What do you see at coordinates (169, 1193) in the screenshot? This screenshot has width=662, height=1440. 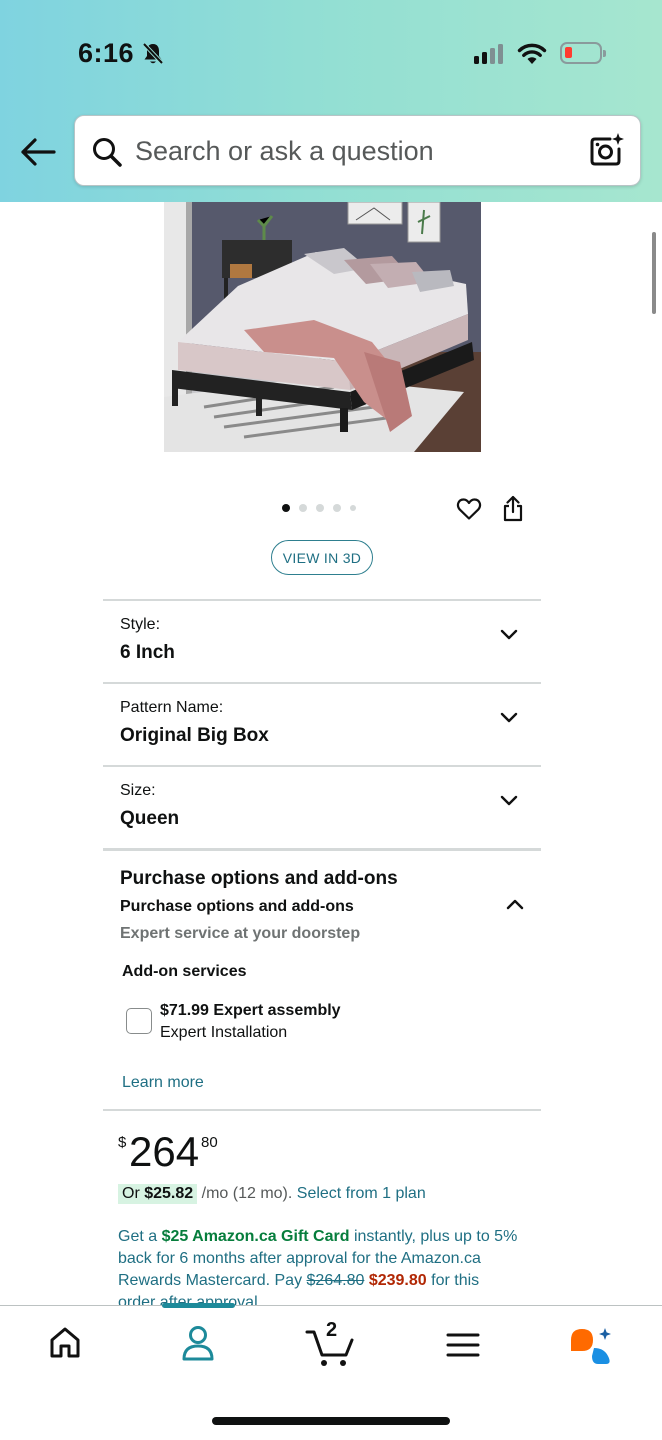 I see `monthly-amount: $25.82` at bounding box center [169, 1193].